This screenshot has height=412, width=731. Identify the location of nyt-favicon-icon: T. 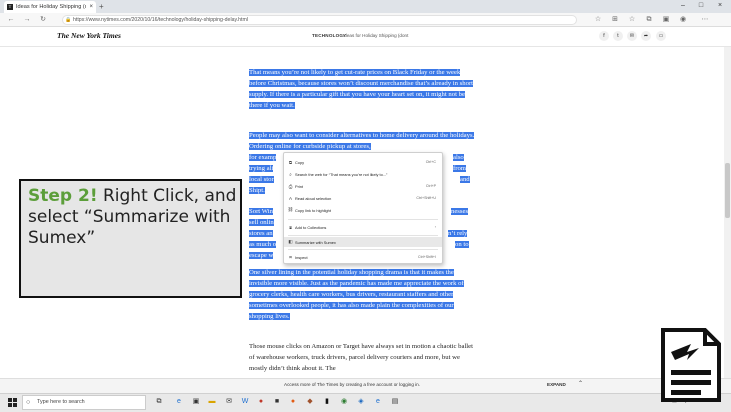
(10, 7).